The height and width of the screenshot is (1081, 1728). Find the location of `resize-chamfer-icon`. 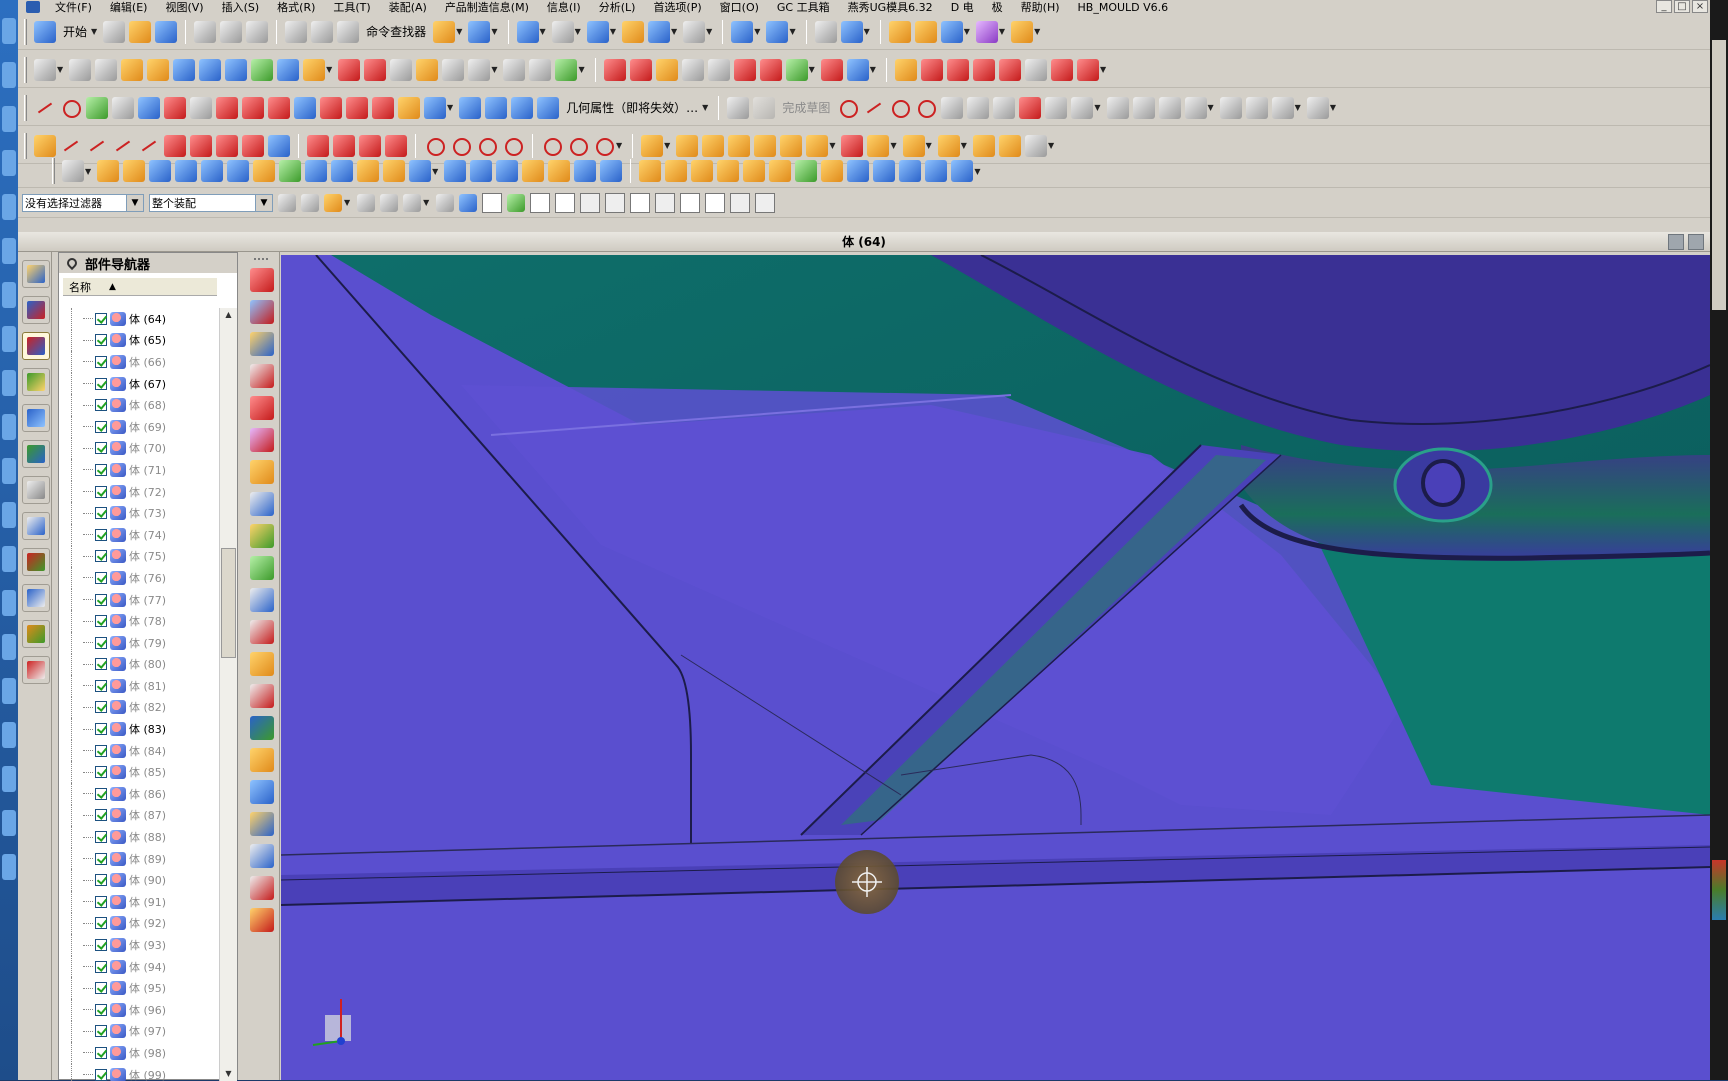

resize-chamfer-icon is located at coordinates (676, 171).